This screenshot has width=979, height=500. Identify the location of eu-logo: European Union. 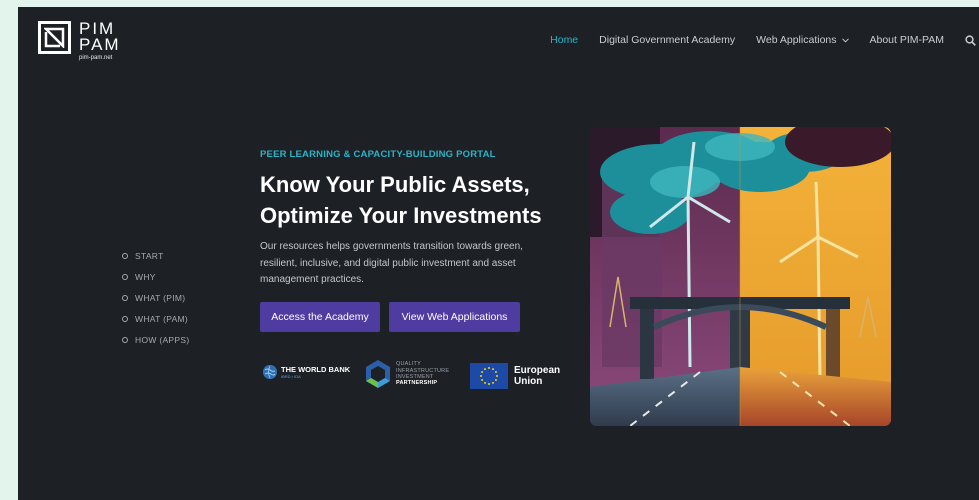
(515, 376).